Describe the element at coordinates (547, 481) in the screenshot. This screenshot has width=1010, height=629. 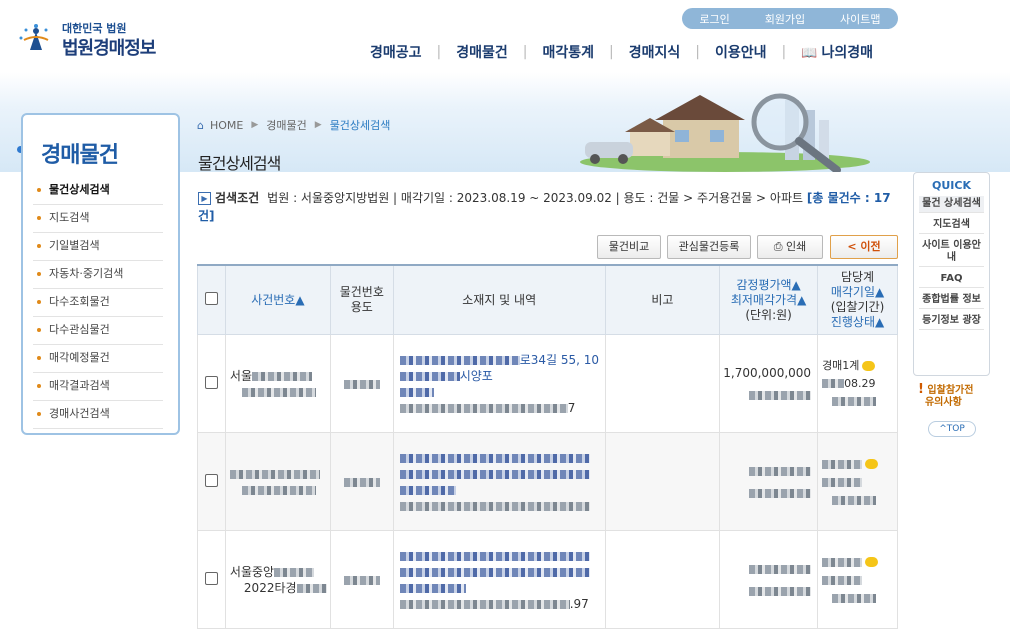
I see `table-row` at that location.